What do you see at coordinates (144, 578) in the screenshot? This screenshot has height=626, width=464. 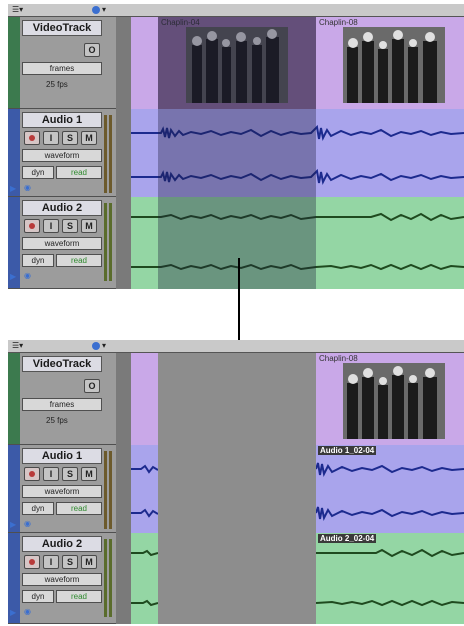 I see `audio2-region-start` at bounding box center [144, 578].